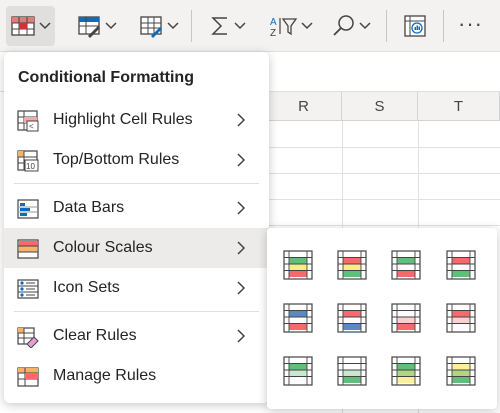 The image size is (500, 413). I want to click on colour-scale-green-white, so click(298, 371).